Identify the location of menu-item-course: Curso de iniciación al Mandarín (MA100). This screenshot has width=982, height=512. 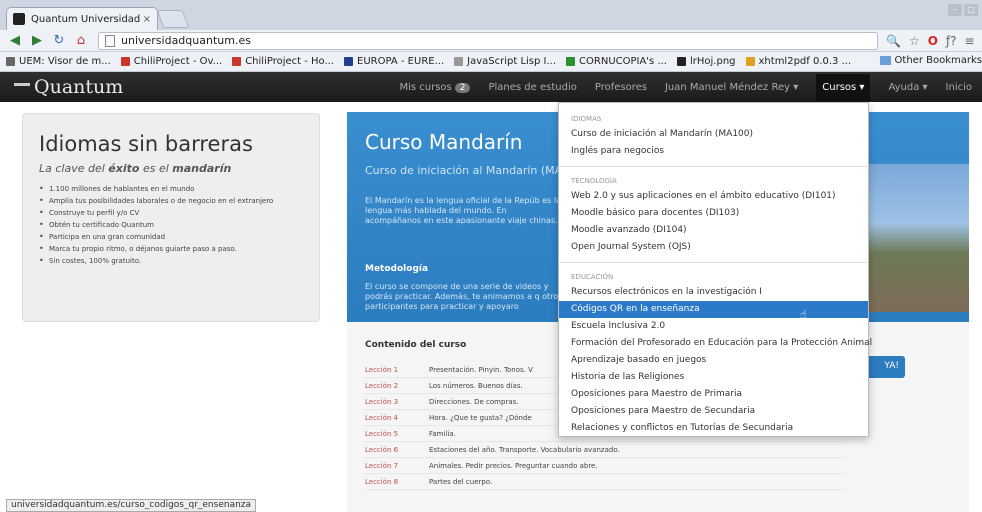
(713, 134).